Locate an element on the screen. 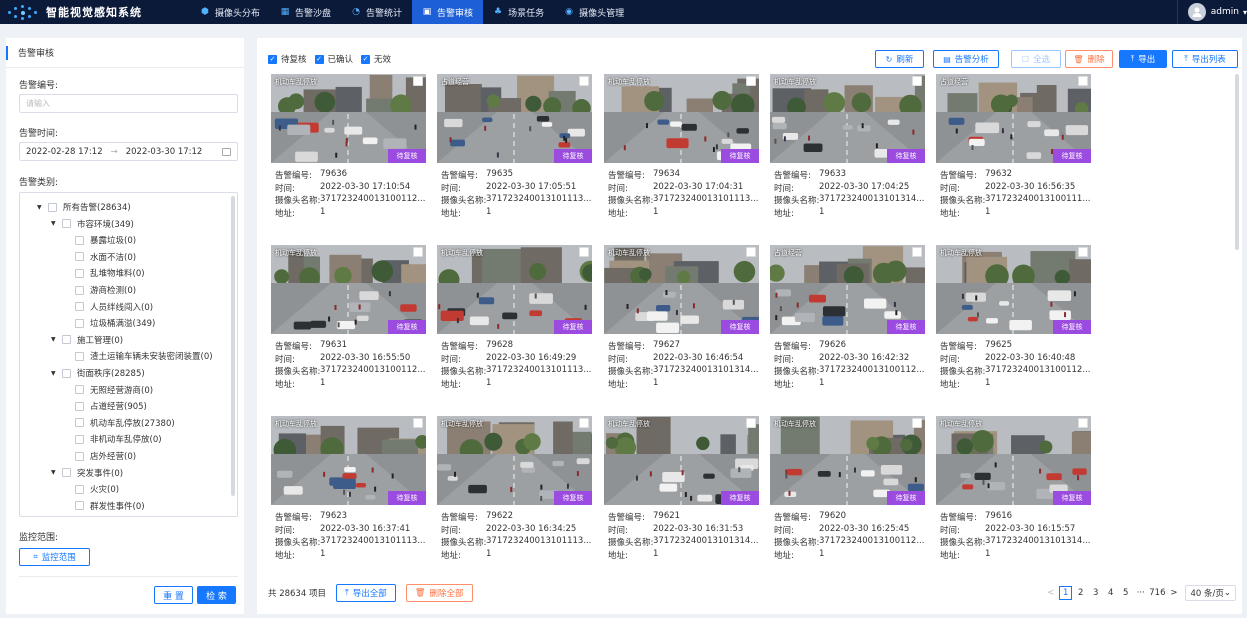 Image resolution: width=1247 pixels, height=618 pixels. tree-node: 人员绊线闯入(0) is located at coordinates (114, 307).